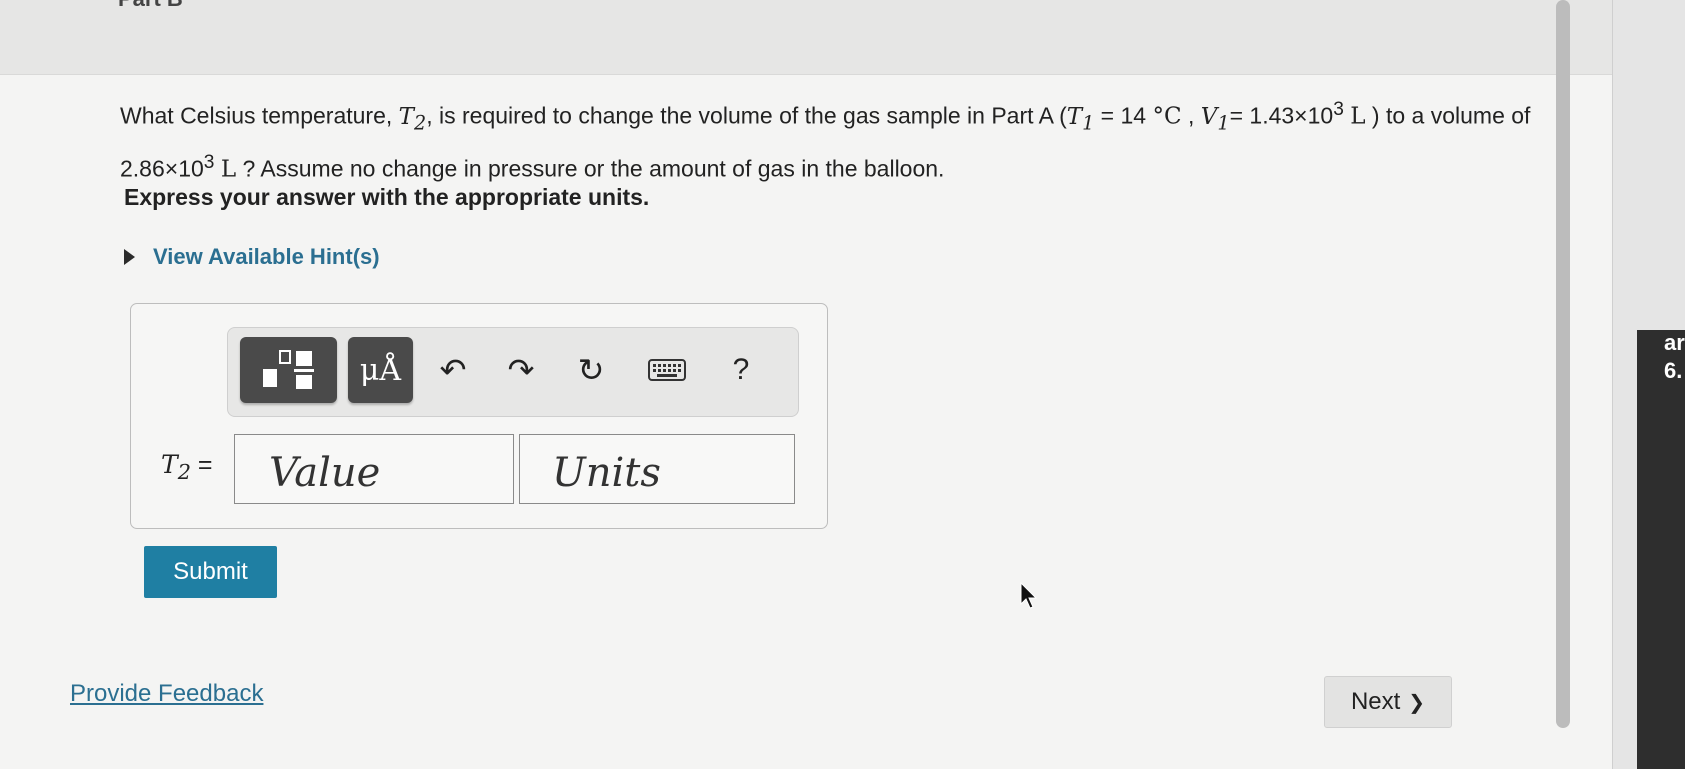 This screenshot has height=769, width=1685. Describe the element at coordinates (1080, 119) in the screenshot. I see `t1-variable: T1` at that location.